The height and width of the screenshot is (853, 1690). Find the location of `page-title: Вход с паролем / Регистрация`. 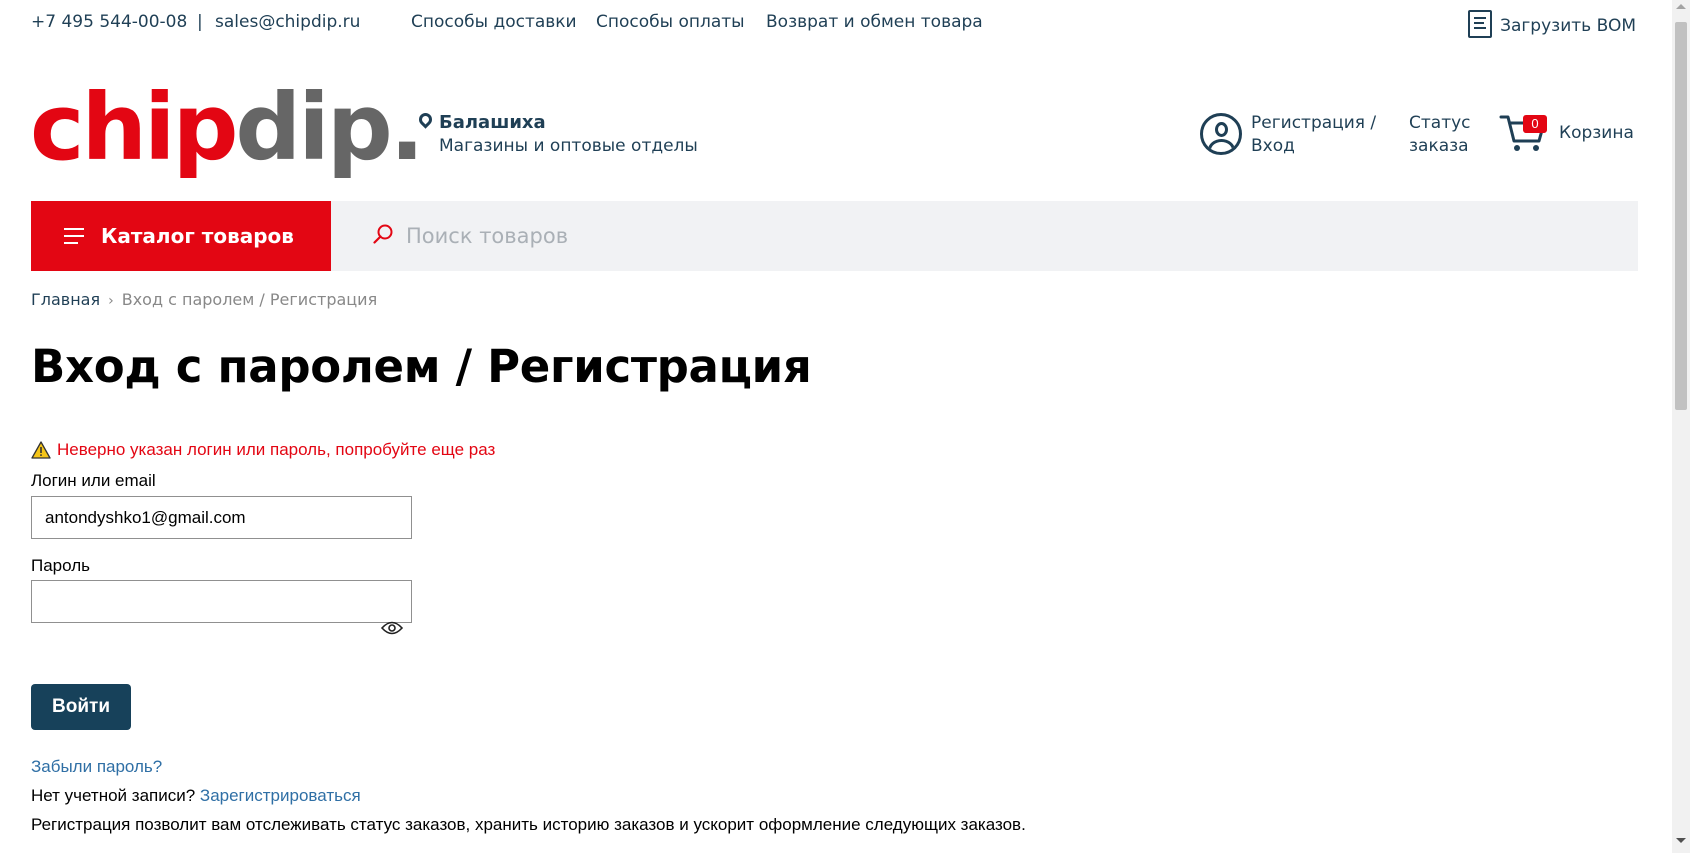

page-title: Вход с паролем / Регистрация is located at coordinates (421, 366).